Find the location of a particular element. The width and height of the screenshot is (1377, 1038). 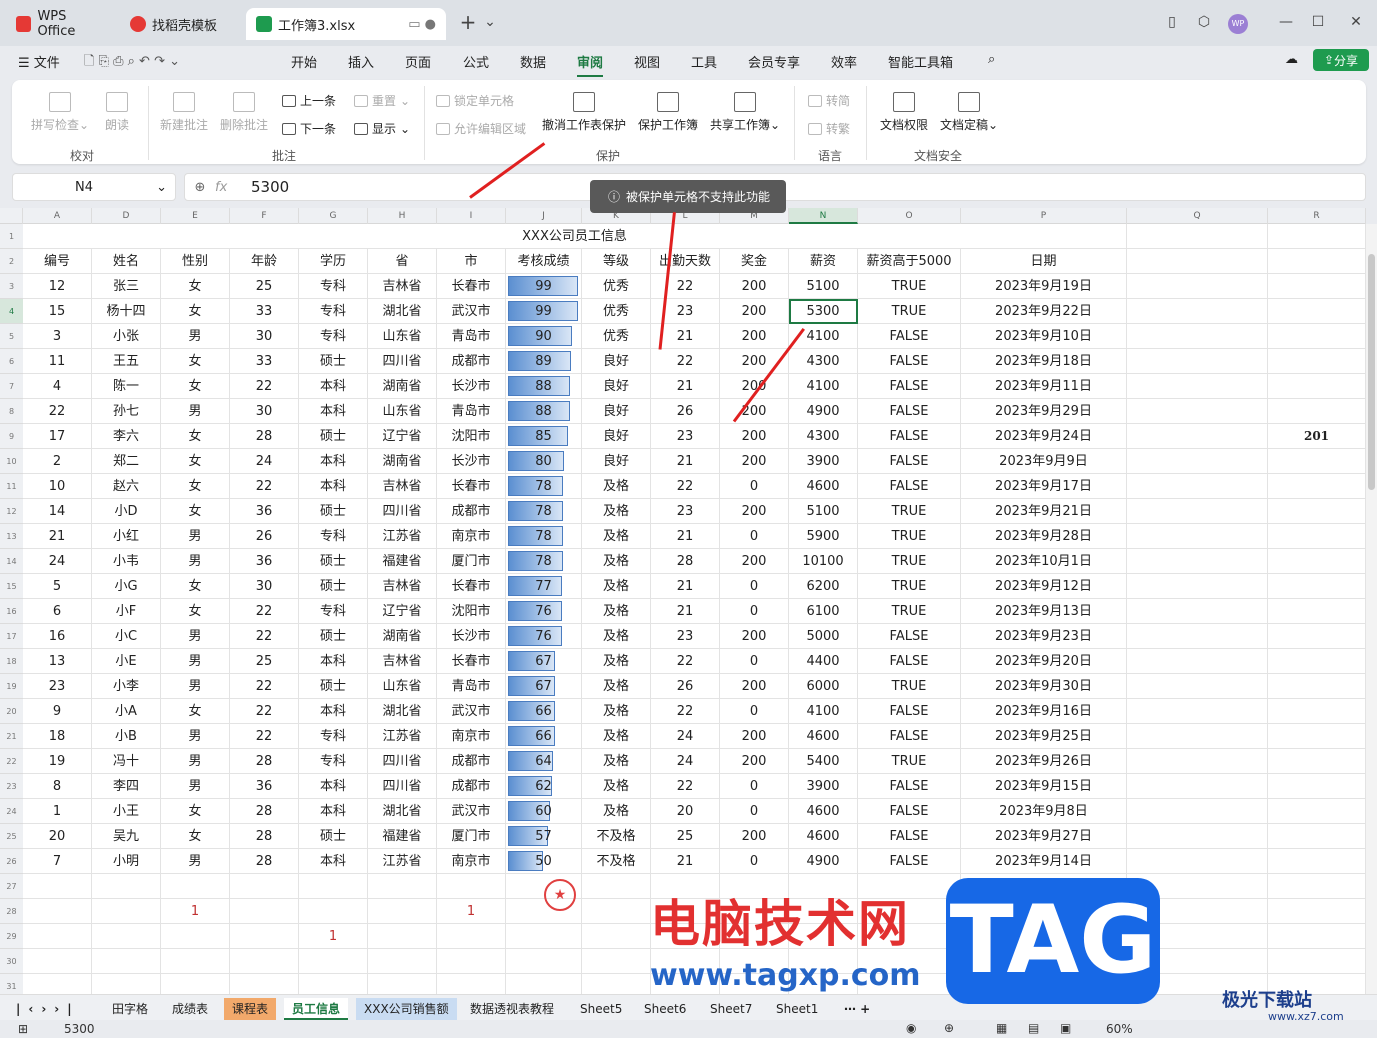

zoom-search-icon: ⊕ is located at coordinates (200, 187).